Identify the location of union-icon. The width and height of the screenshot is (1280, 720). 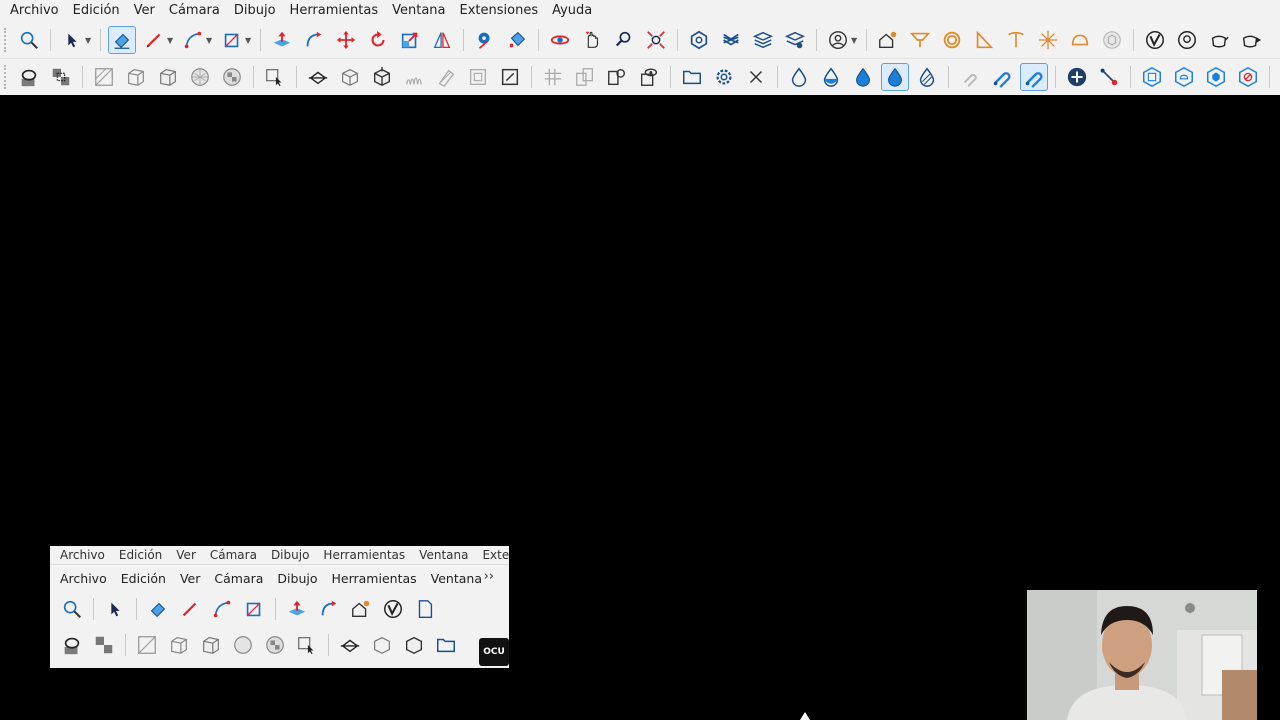
(585, 77).